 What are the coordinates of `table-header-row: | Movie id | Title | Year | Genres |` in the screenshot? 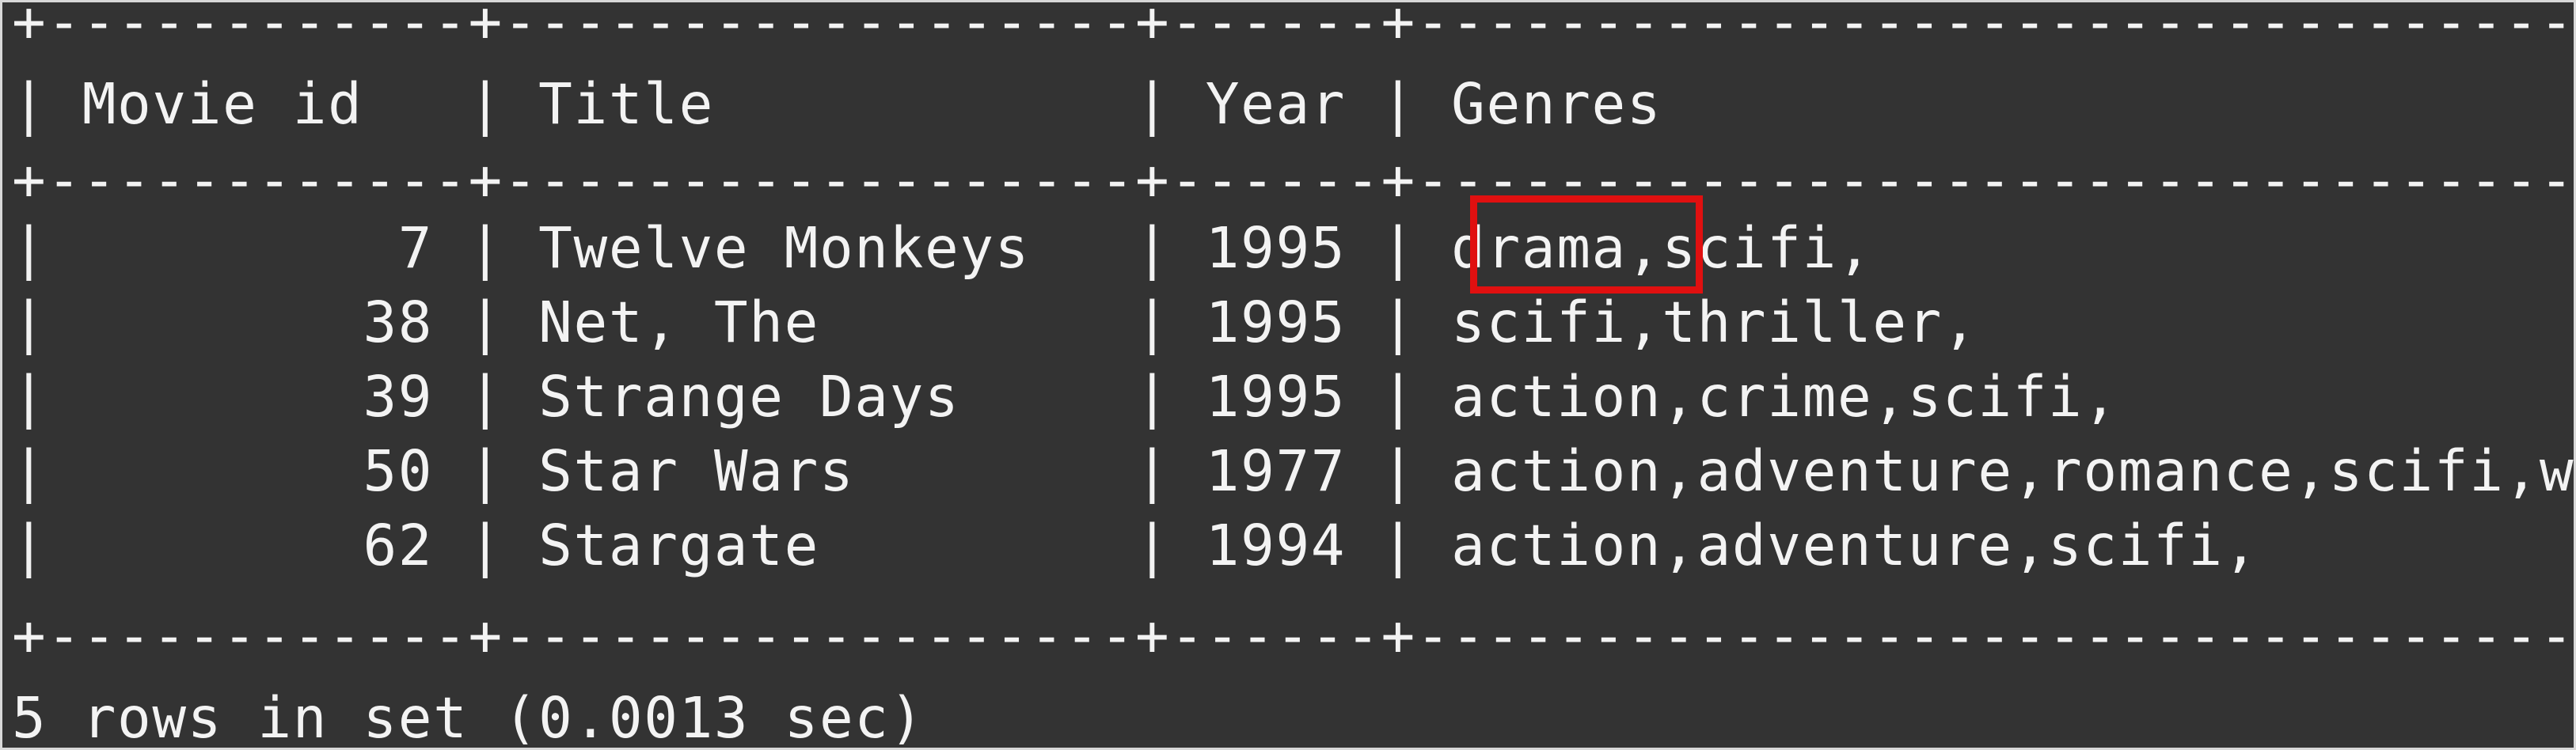 It's located at (837, 104).